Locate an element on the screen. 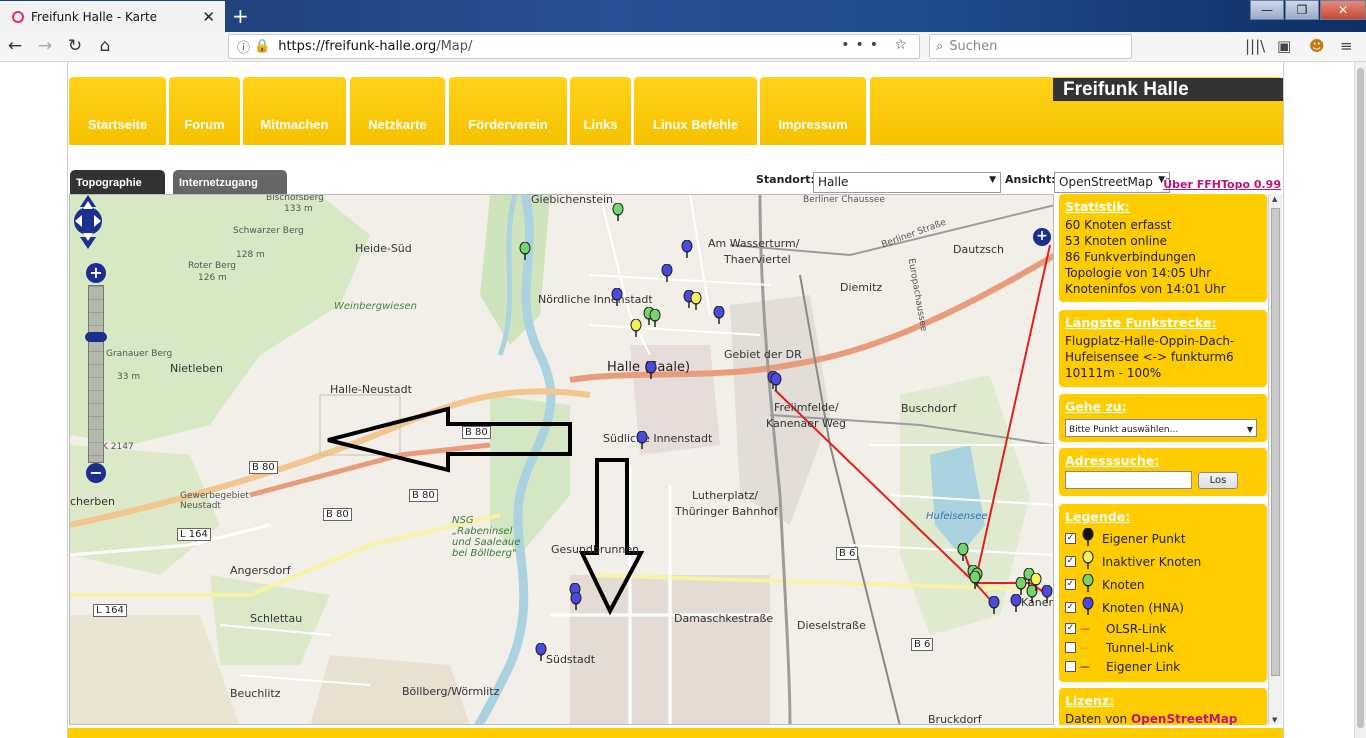 Image resolution: width=1366 pixels, height=738 pixels. legend-item: ✓ Eigener Punkt is located at coordinates (1163, 538).